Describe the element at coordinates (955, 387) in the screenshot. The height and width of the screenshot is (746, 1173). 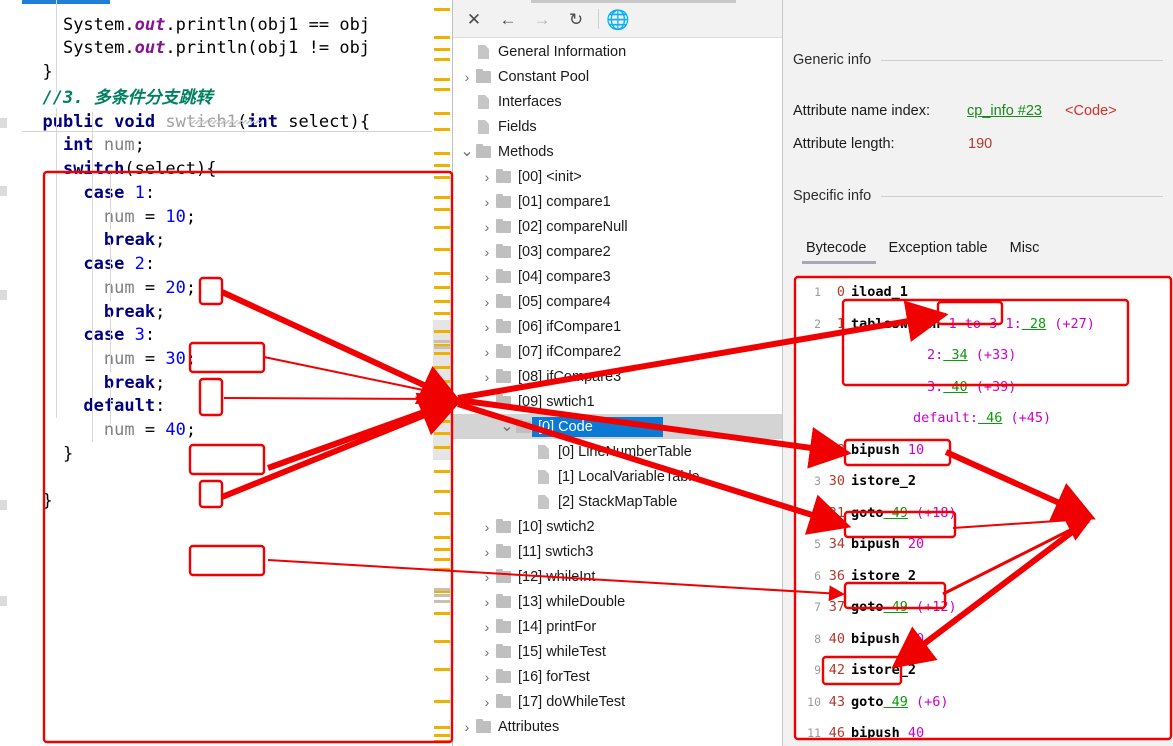
I see `bytecode-jump-target: 40` at that location.